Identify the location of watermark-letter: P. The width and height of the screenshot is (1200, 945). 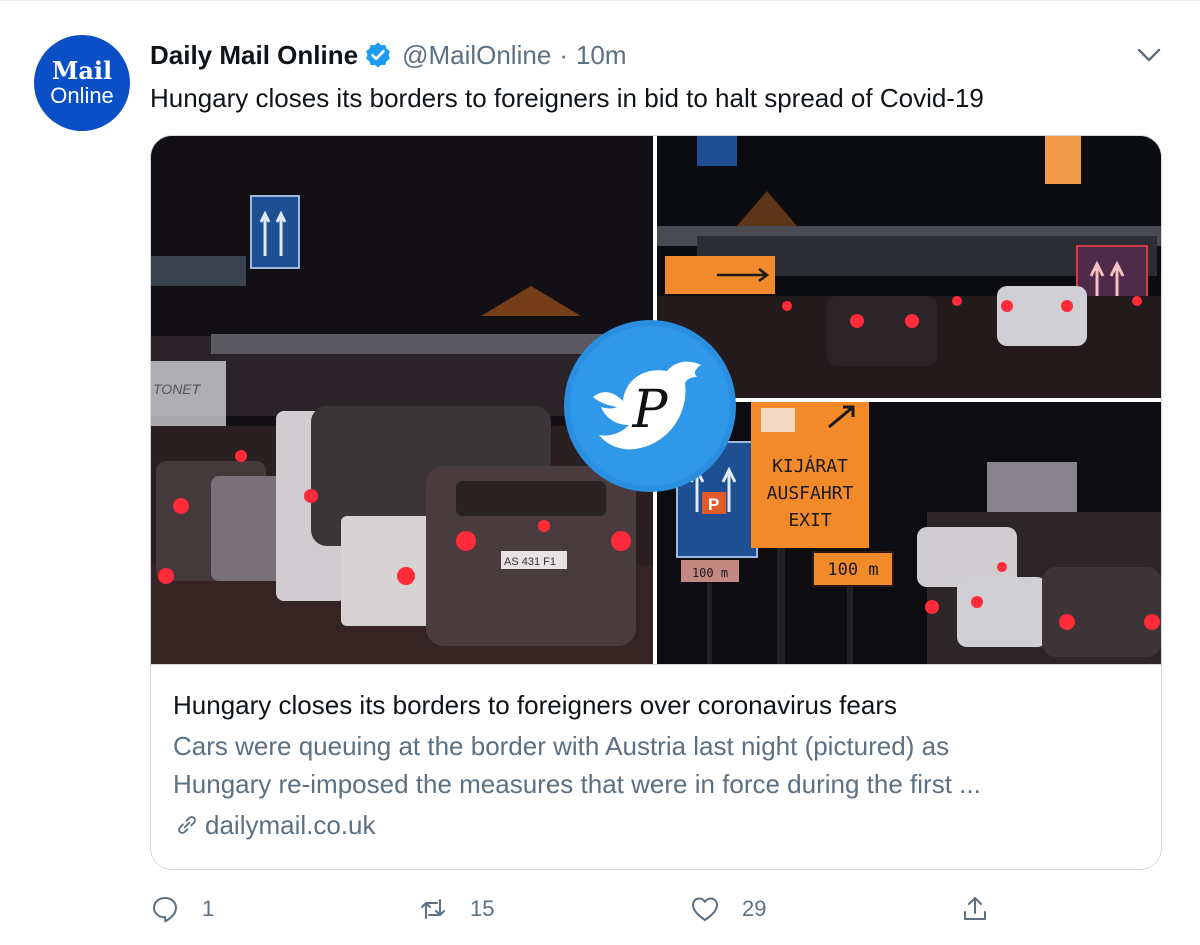
(650, 410).